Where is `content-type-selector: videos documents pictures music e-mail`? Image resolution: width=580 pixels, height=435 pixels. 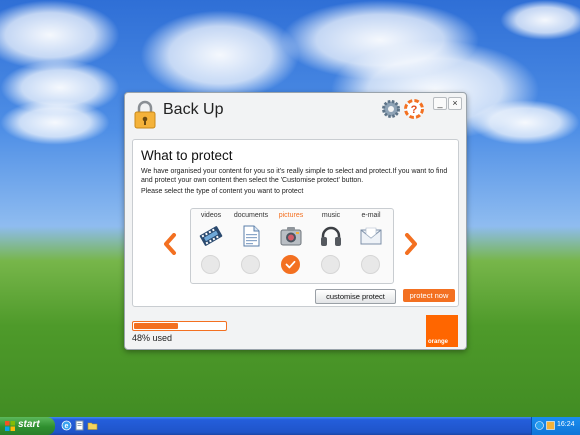 content-type-selector: videos documents pictures music e-mail is located at coordinates (292, 246).